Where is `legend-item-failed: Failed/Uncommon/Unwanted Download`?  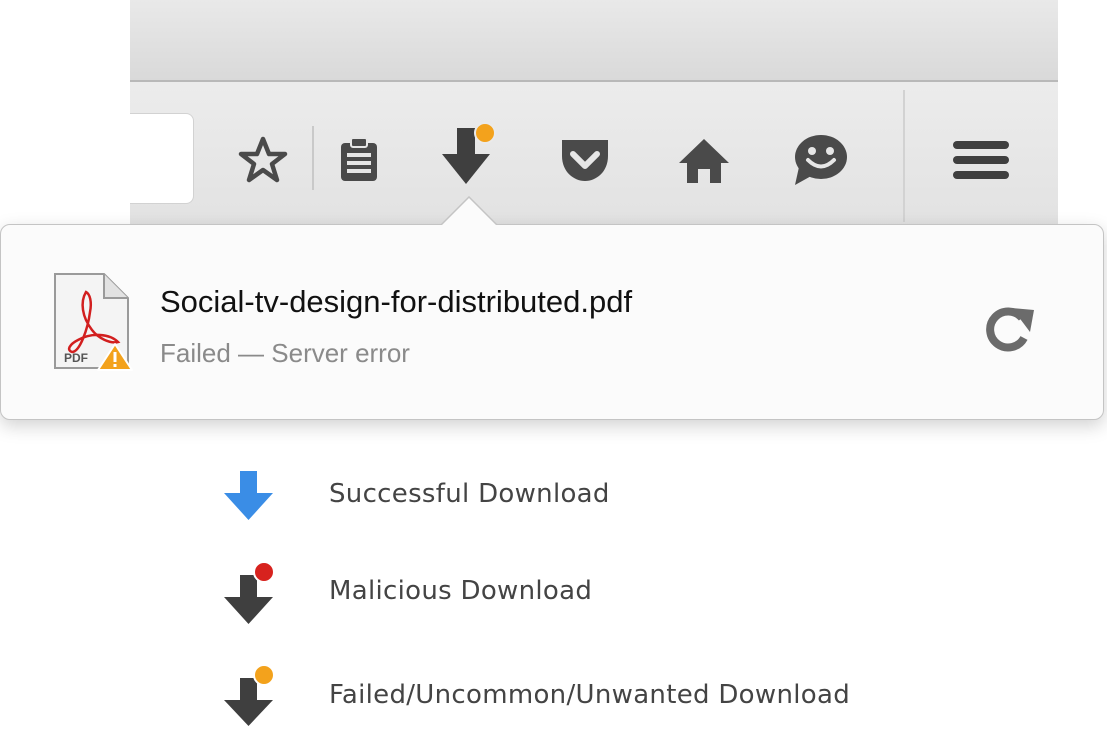 legend-item-failed: Failed/Uncommon/Unwanted Download is located at coordinates (610, 695).